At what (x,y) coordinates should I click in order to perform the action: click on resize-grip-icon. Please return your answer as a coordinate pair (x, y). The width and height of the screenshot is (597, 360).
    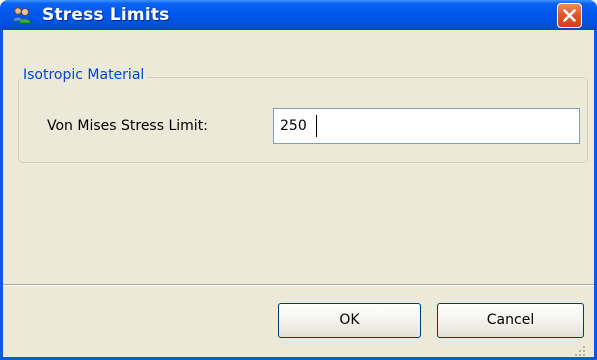
    Looking at the image, I should click on (579, 350).